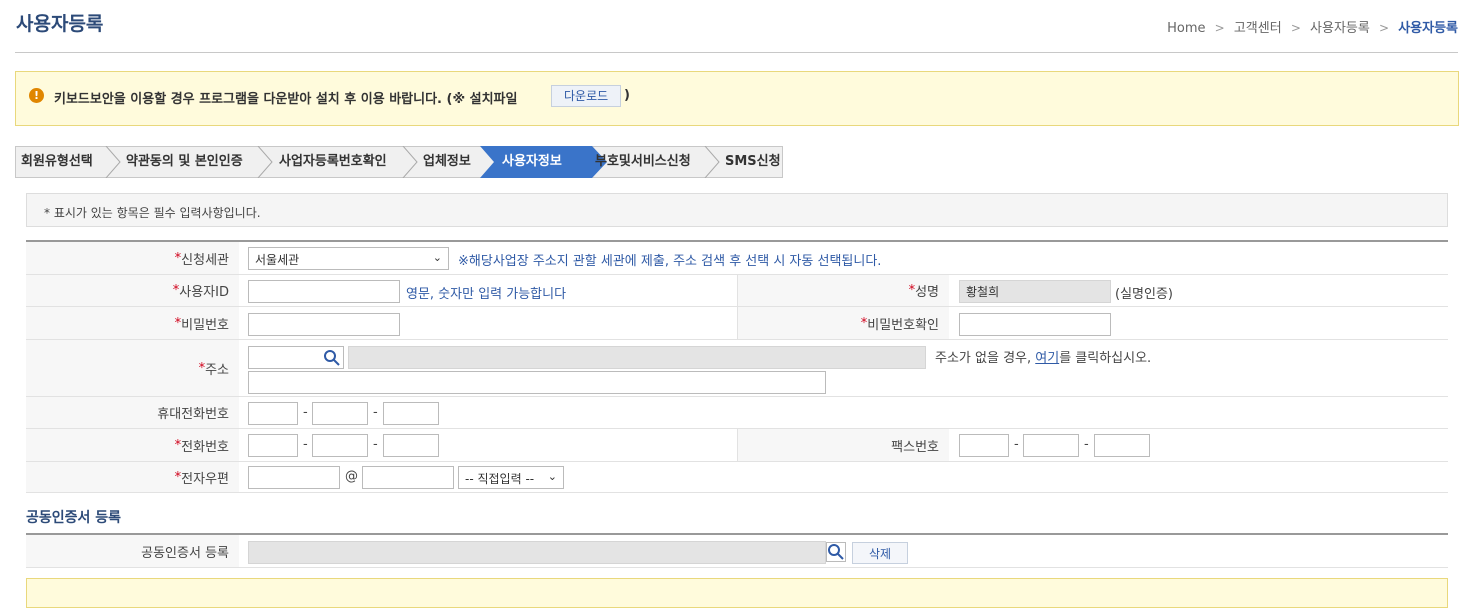 The image size is (1469, 608). Describe the element at coordinates (132, 445) in the screenshot. I see `phone-label: * 전화번호` at that location.